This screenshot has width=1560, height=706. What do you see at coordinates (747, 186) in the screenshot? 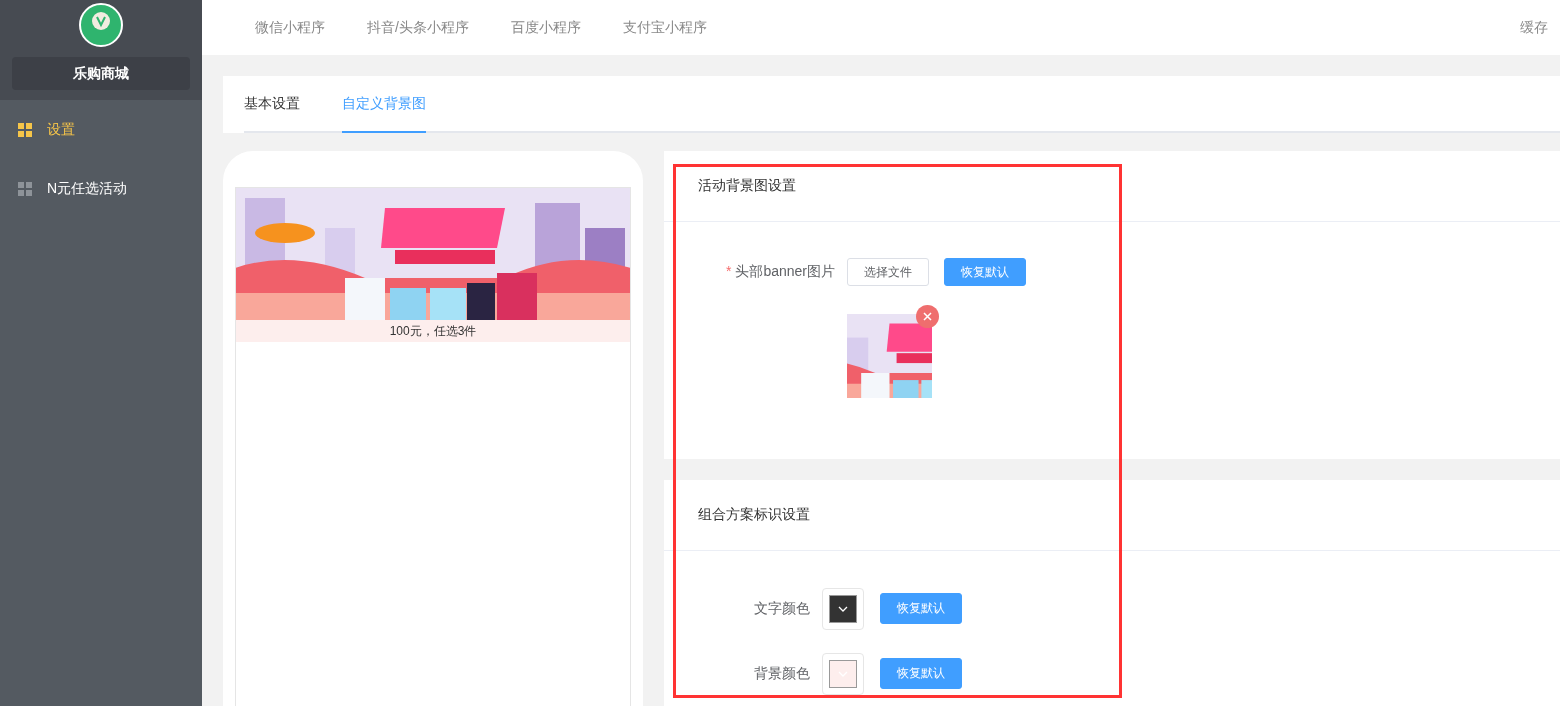
I see `section-title: 活动背景图设置` at bounding box center [747, 186].